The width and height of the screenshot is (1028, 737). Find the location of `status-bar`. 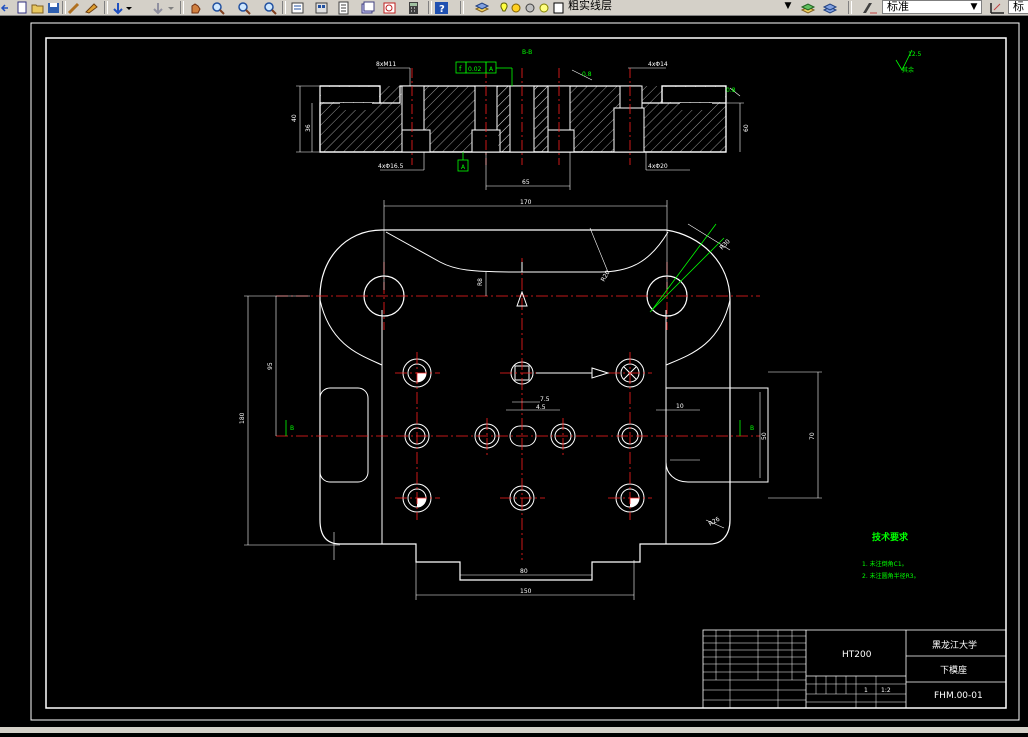

status-bar is located at coordinates (514, 730).